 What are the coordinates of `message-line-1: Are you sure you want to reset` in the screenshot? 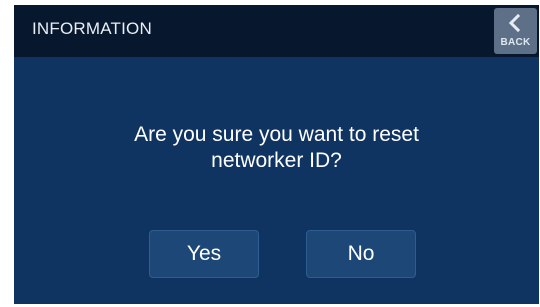 It's located at (276, 134).